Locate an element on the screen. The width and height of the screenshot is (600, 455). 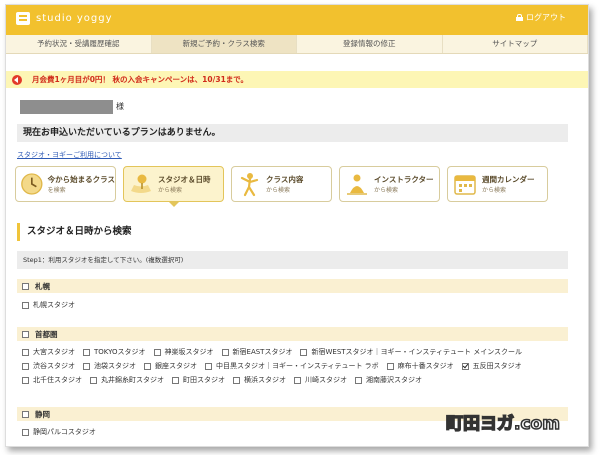
studio-option: 札幌スタジオ is located at coordinates (48, 305).